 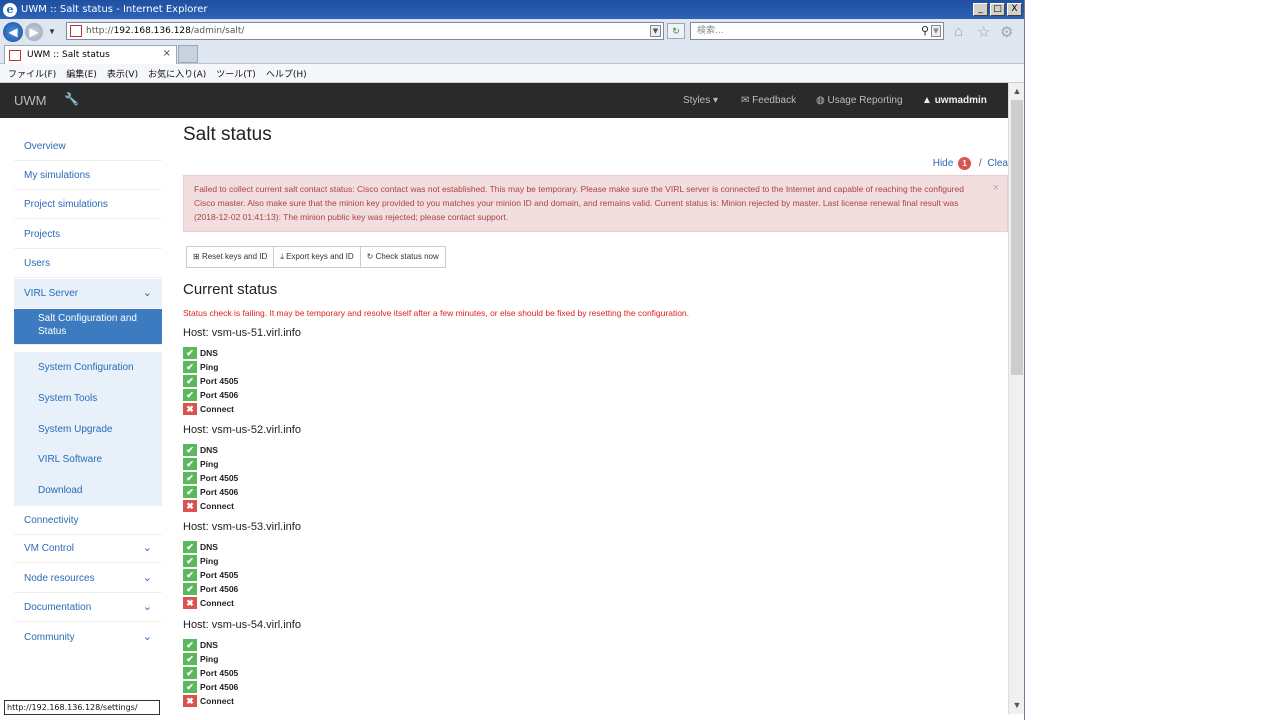 What do you see at coordinates (1016, 91) in the screenshot?
I see `scroll-up-icon: ▲` at bounding box center [1016, 91].